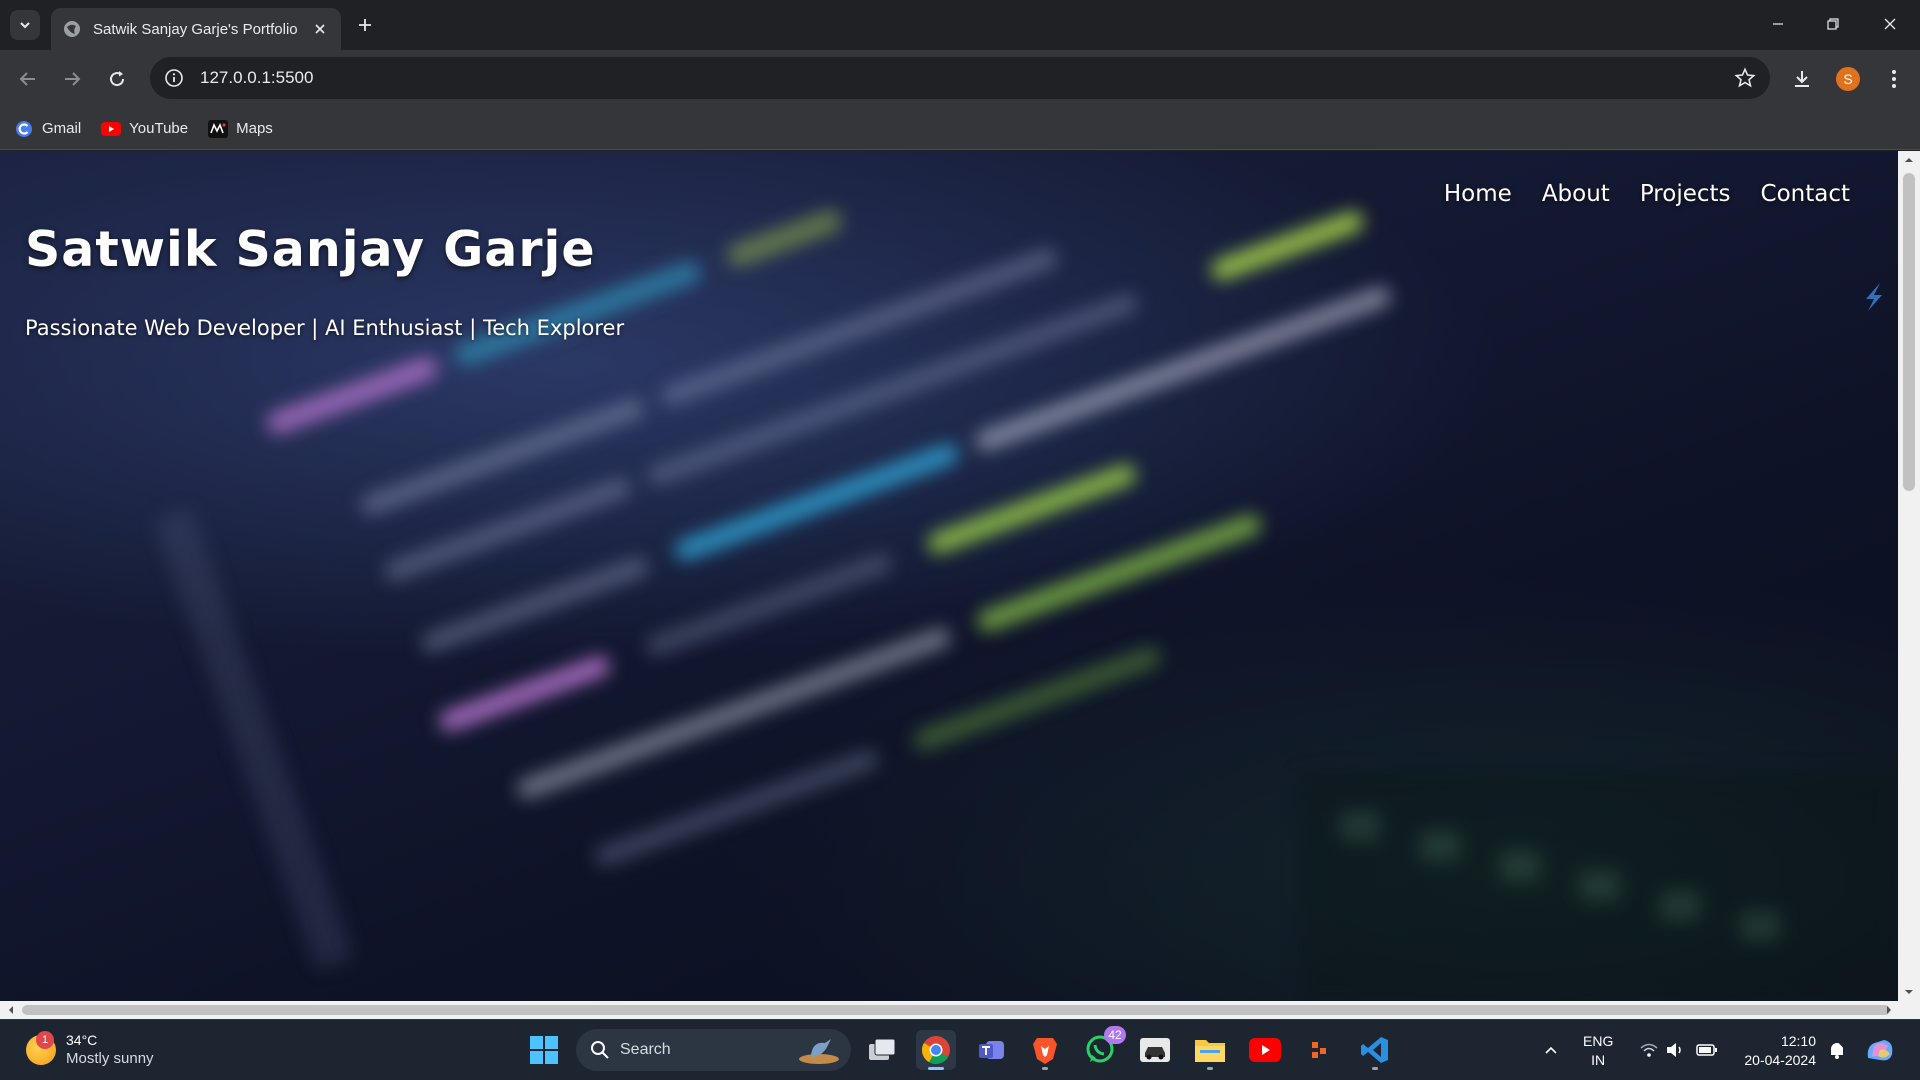 This screenshot has width=1920, height=1080. I want to click on clock-date: 20-04-2024, so click(1780, 1060).